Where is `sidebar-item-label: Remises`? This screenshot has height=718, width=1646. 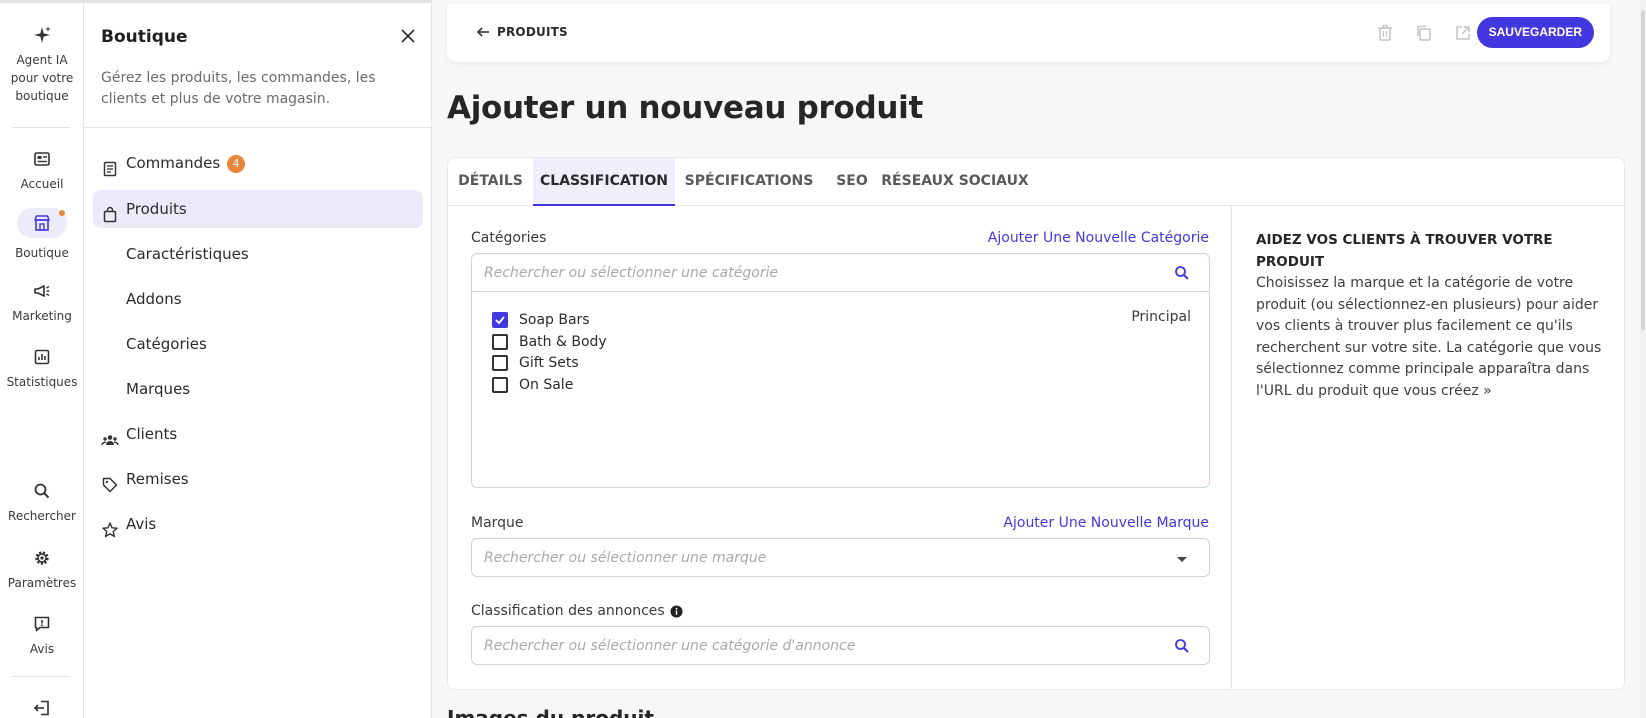 sidebar-item-label: Remises is located at coordinates (157, 479).